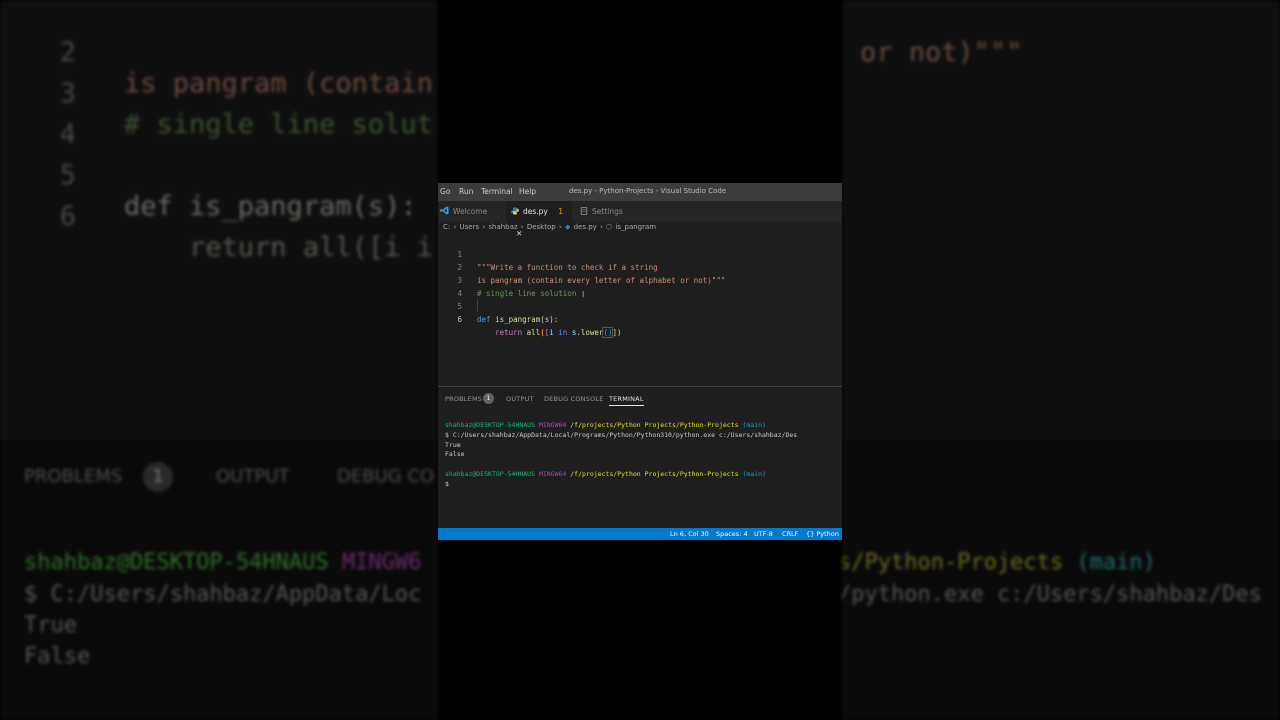 This screenshot has height=720, width=1280. I want to click on bg-terminal-output-true: True, so click(50, 625).